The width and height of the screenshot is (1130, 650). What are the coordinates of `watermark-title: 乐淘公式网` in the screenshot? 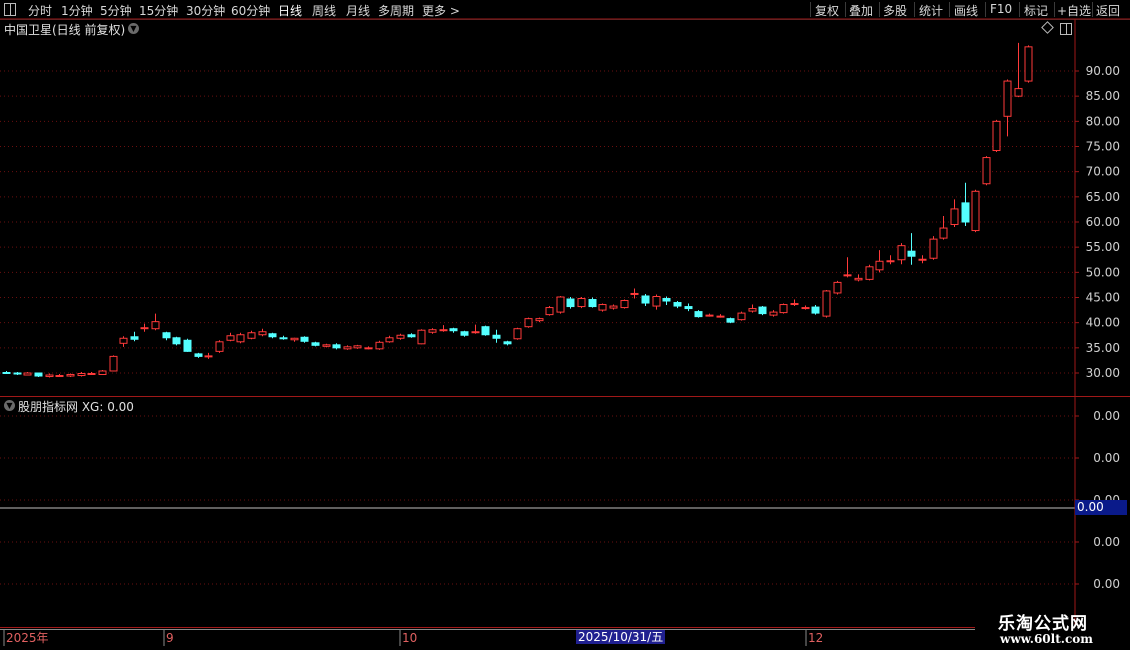 It's located at (1043, 624).